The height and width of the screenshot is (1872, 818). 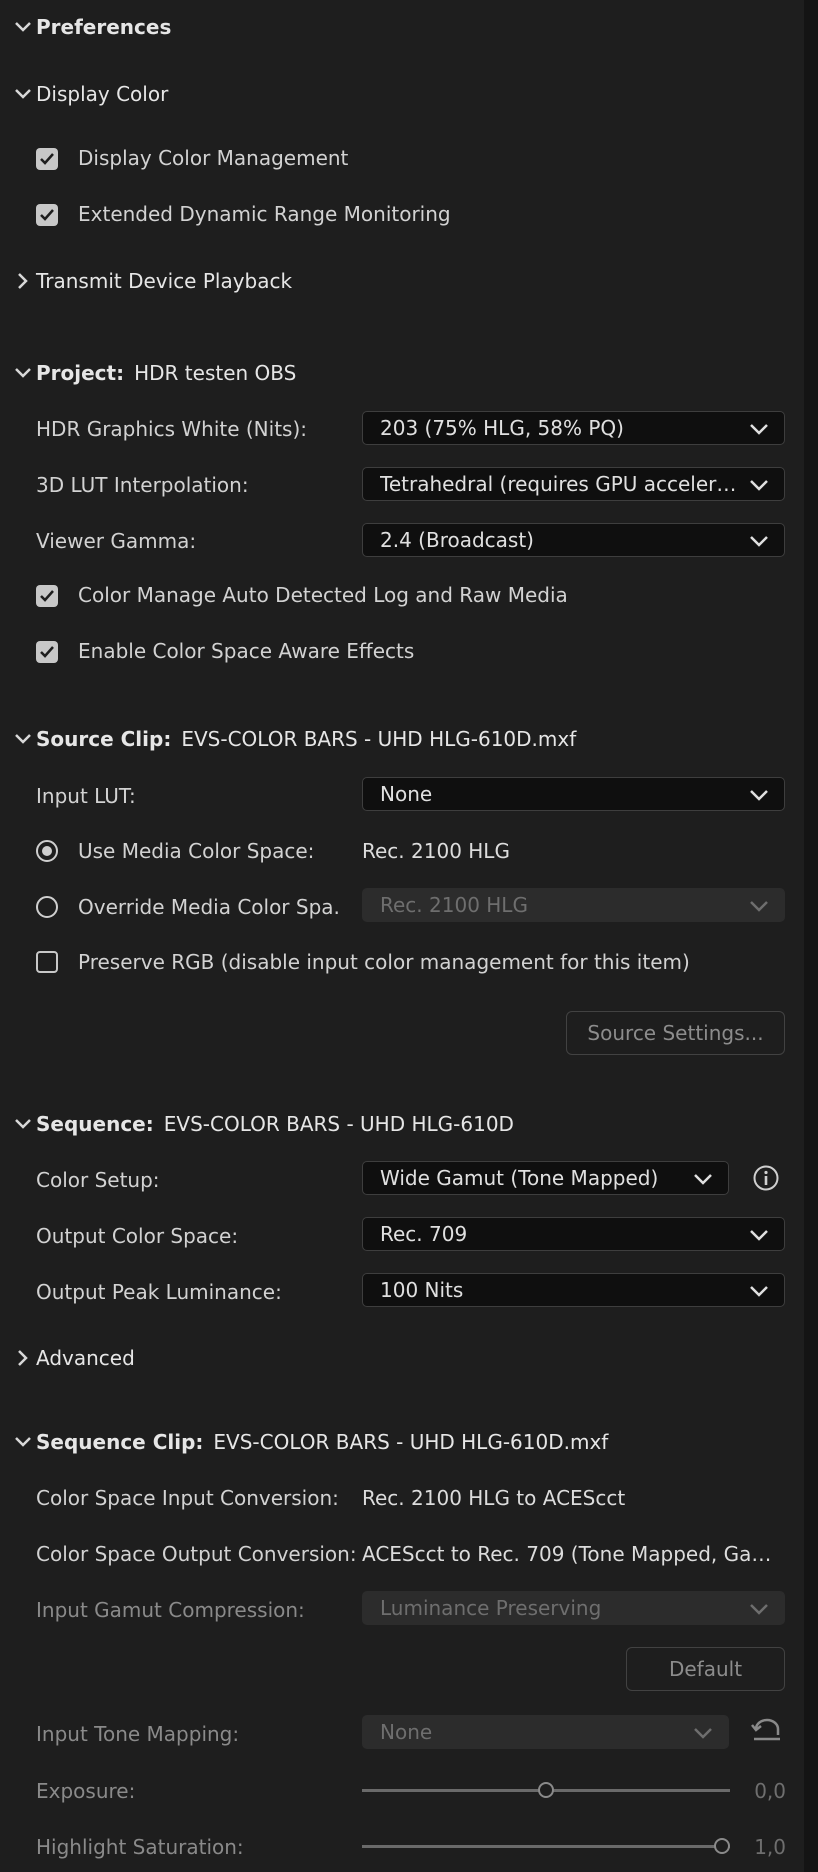 What do you see at coordinates (379, 739) in the screenshot?
I see `source-clip-name: EVS-COLOR BARS - UHD HLG-610D.mxf` at bounding box center [379, 739].